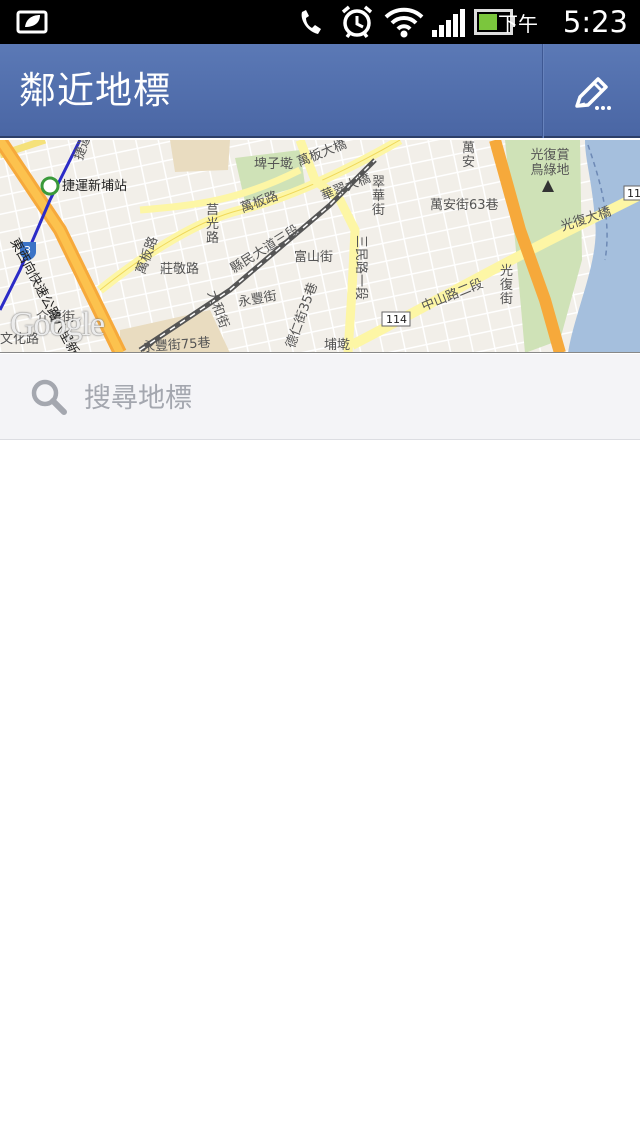 Image resolution: width=640 pixels, height=1138 pixels. Describe the element at coordinates (550, 163) in the screenshot. I see `map-label-park: 光復賞鳥綠地` at that location.